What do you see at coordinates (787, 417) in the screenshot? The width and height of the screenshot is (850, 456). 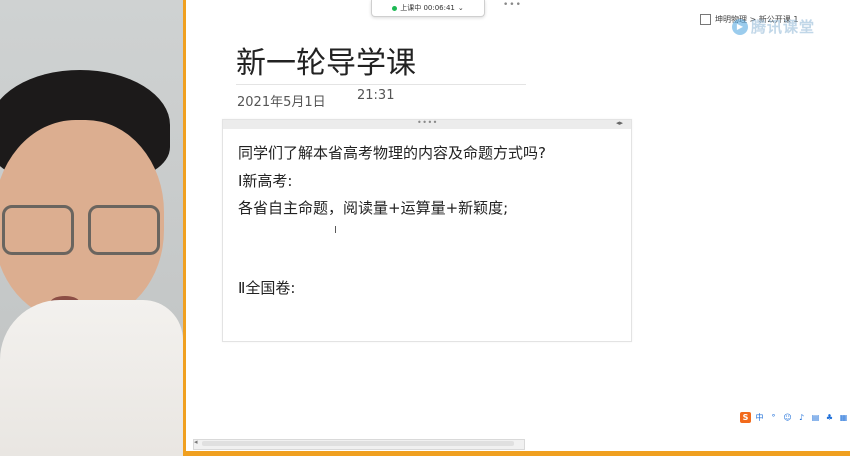 I see `emoji-icon: ☺` at bounding box center [787, 417].